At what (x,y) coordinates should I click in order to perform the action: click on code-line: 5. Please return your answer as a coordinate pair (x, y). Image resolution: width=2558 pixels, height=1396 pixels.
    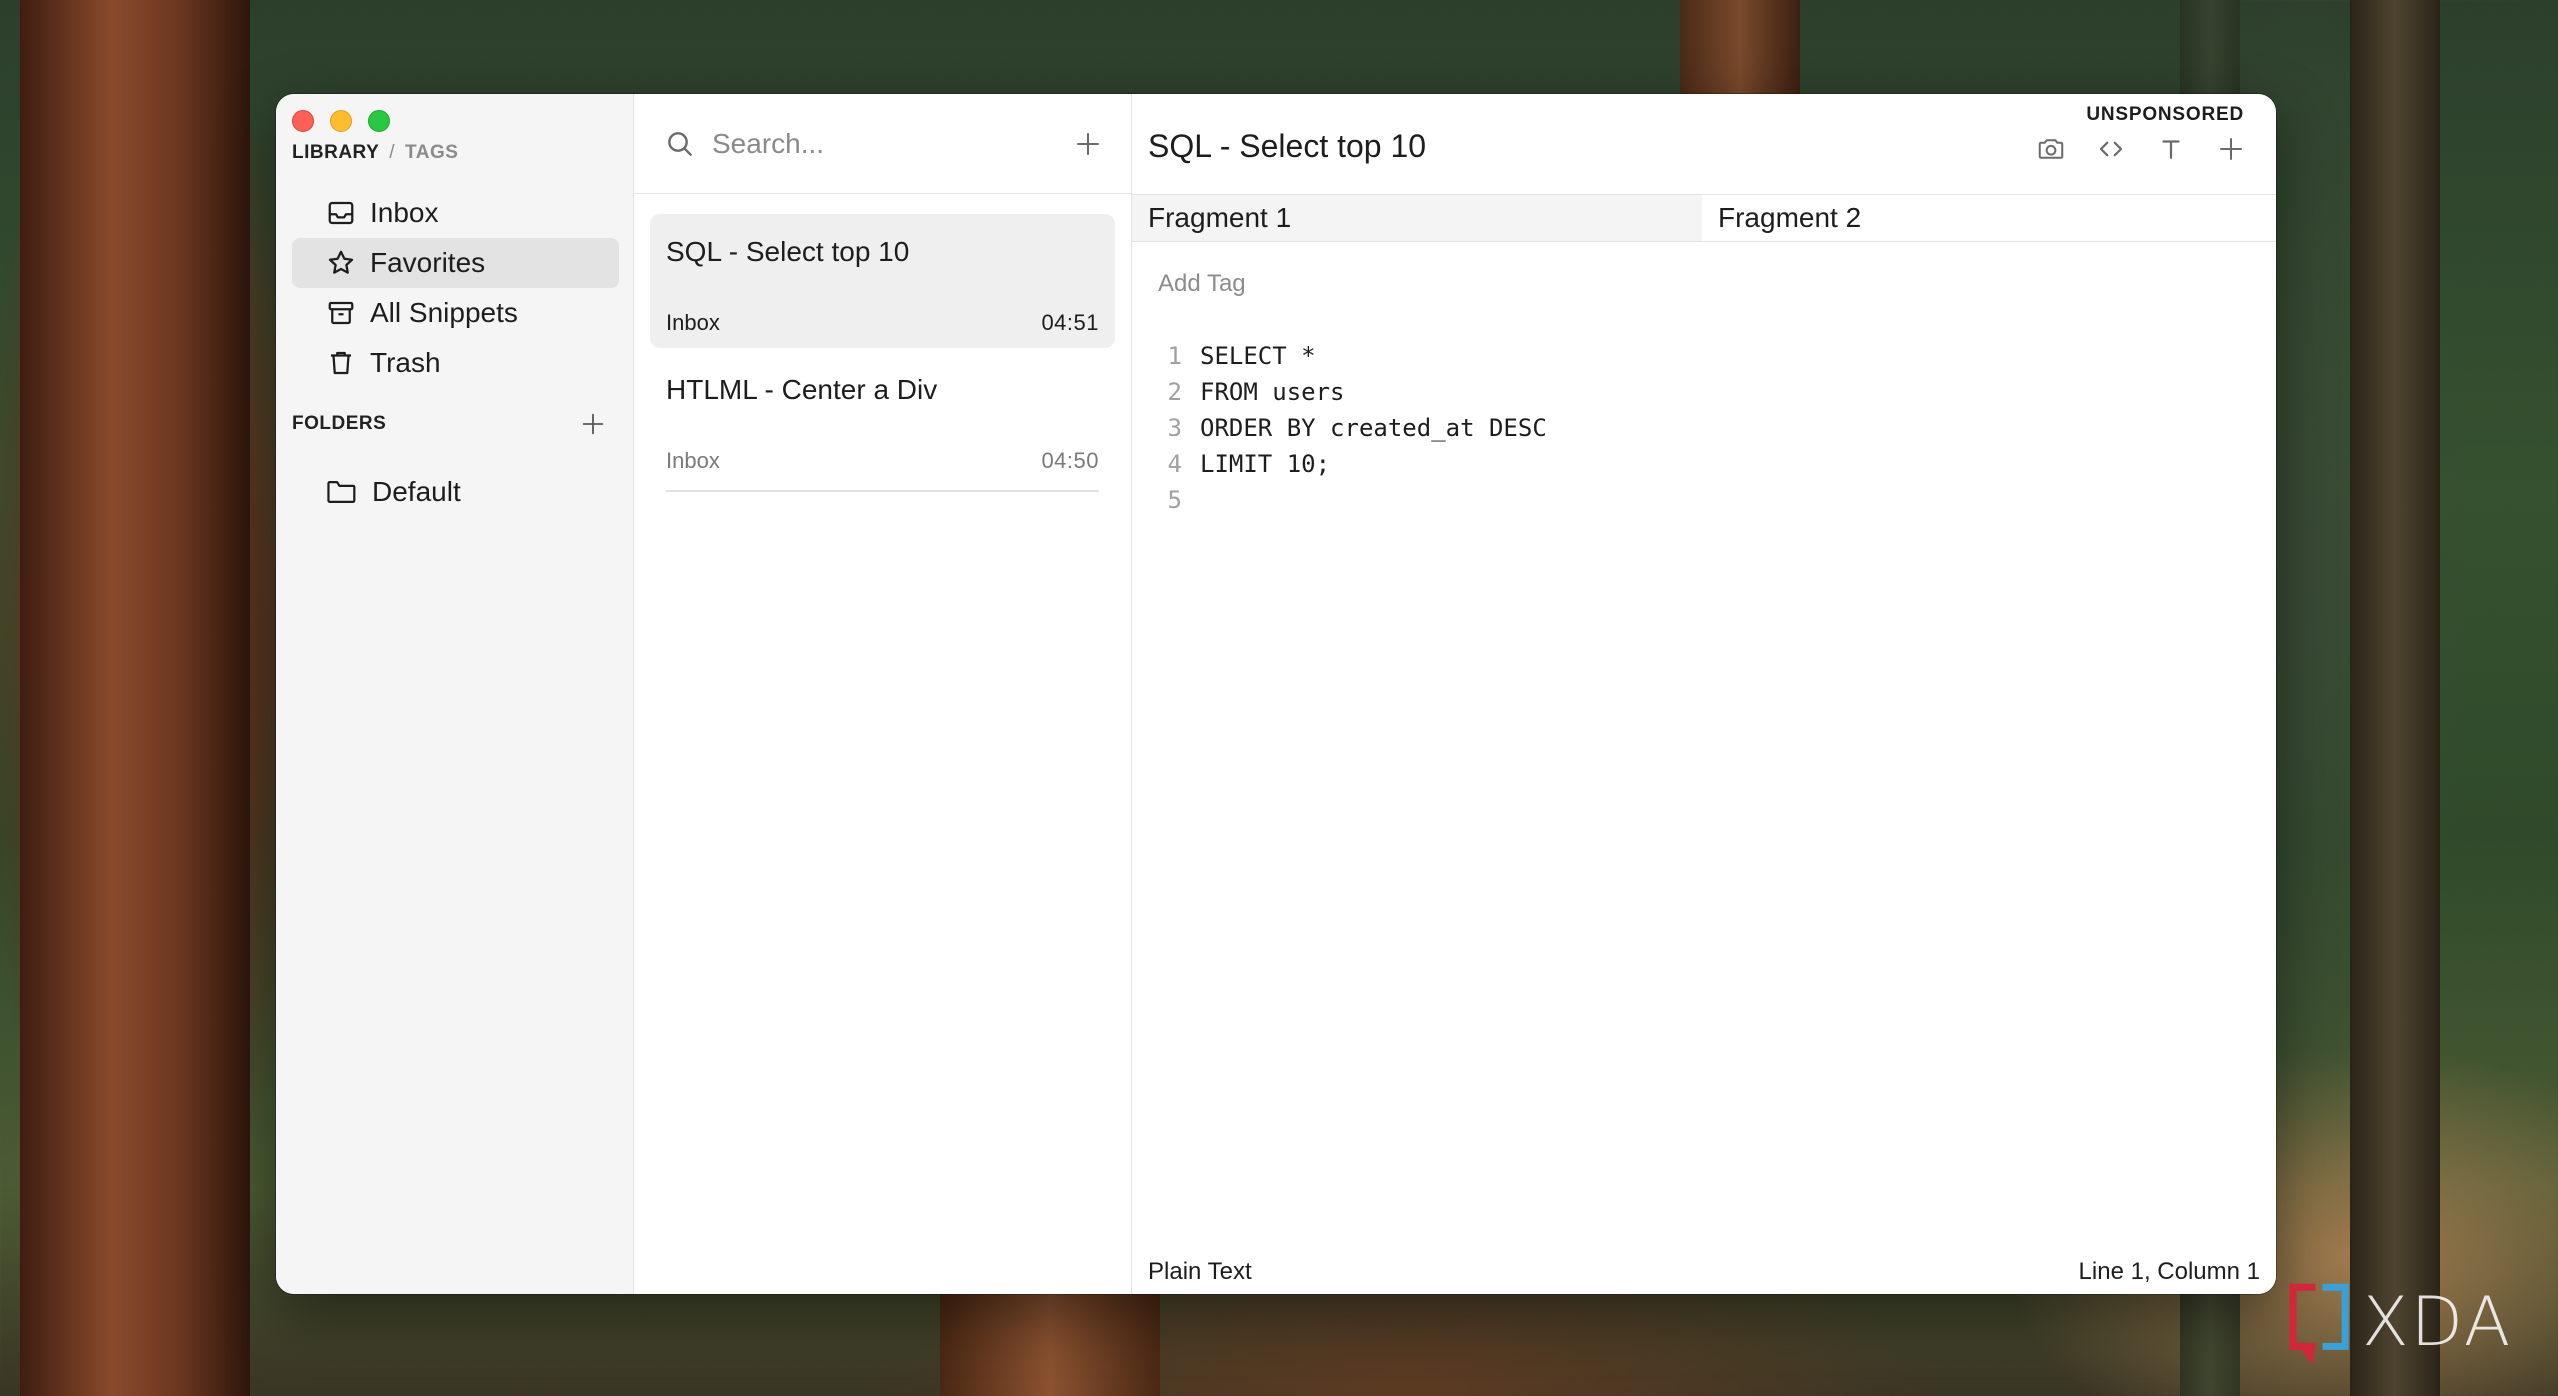
    Looking at the image, I should click on (1352, 500).